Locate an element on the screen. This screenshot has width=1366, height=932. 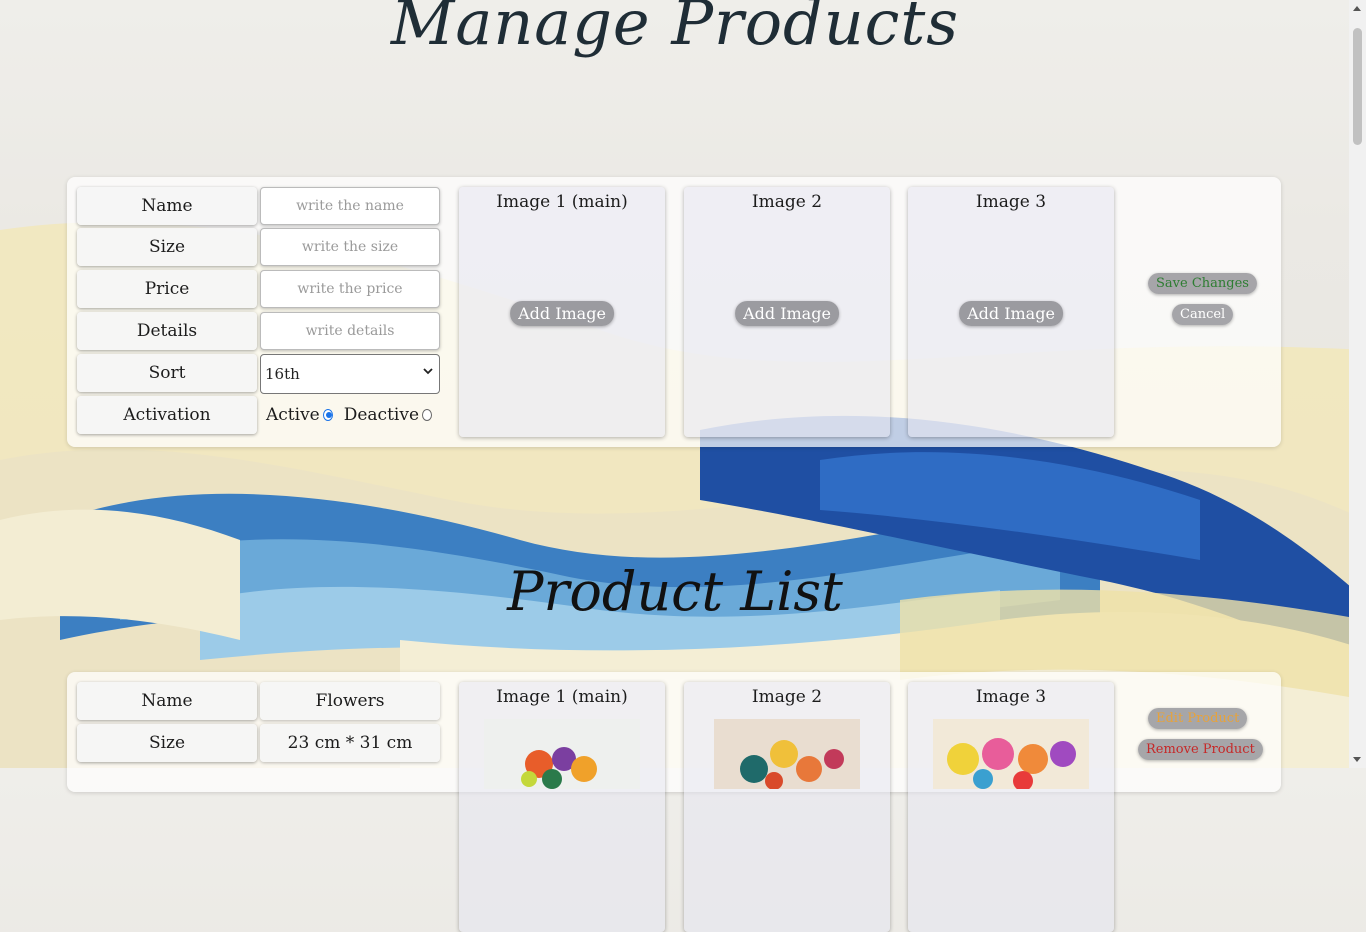
details-label: Details is located at coordinates (167, 331).